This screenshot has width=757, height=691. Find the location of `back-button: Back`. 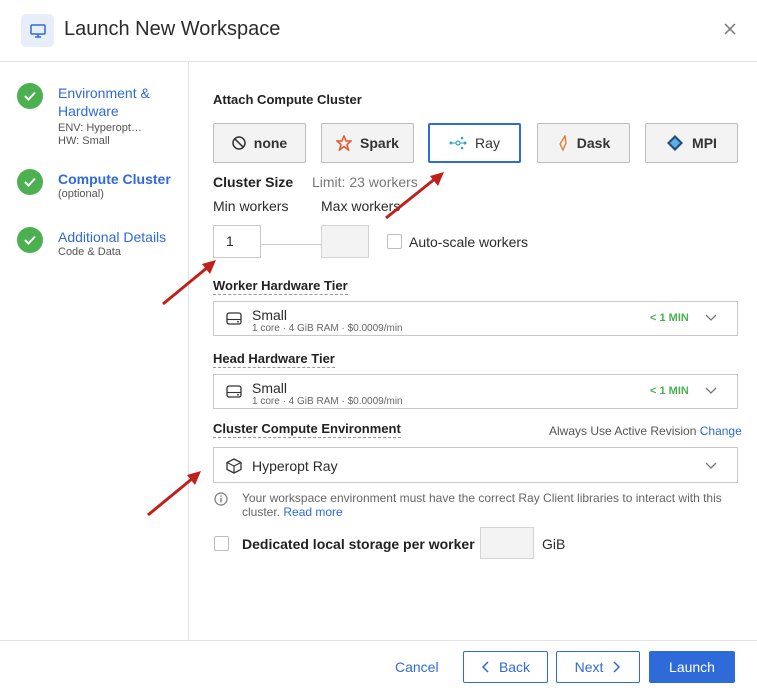

back-button: Back is located at coordinates (505, 667).